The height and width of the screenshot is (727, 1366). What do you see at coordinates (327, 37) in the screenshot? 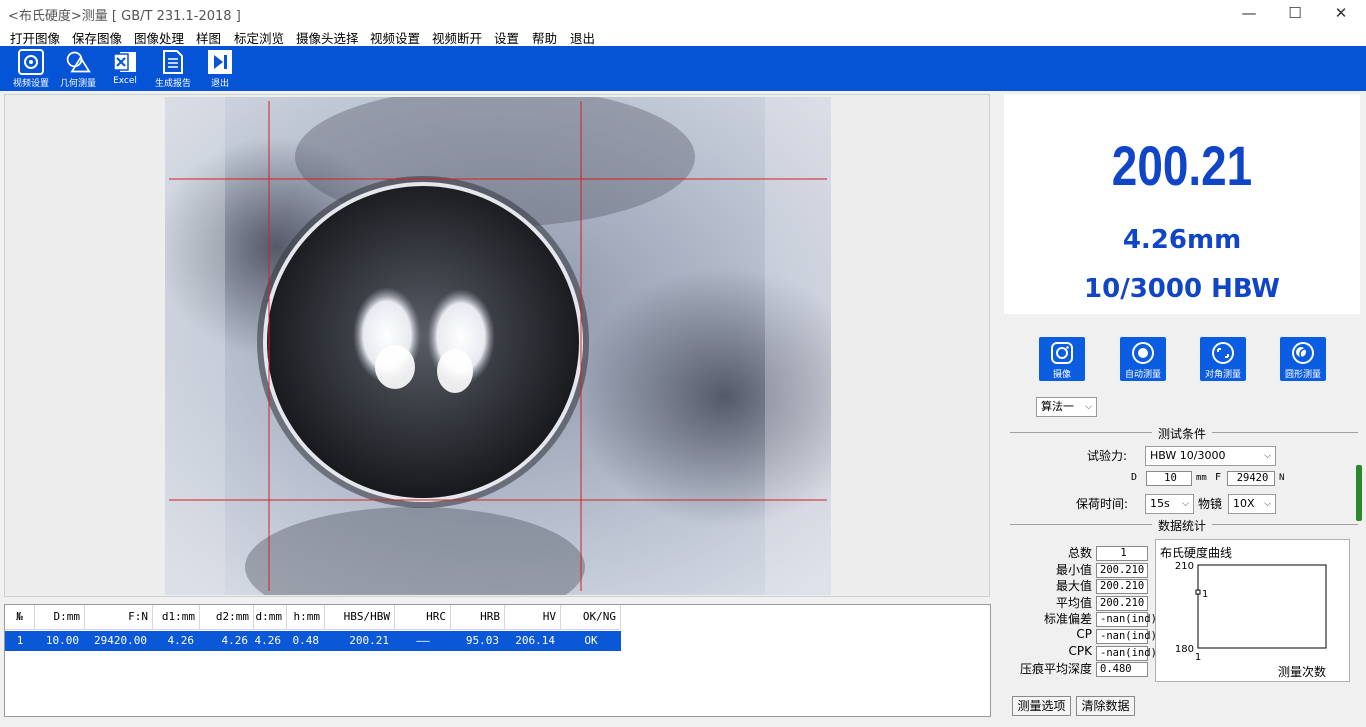
I see `menu-camera-select: 摄像头选择` at bounding box center [327, 37].